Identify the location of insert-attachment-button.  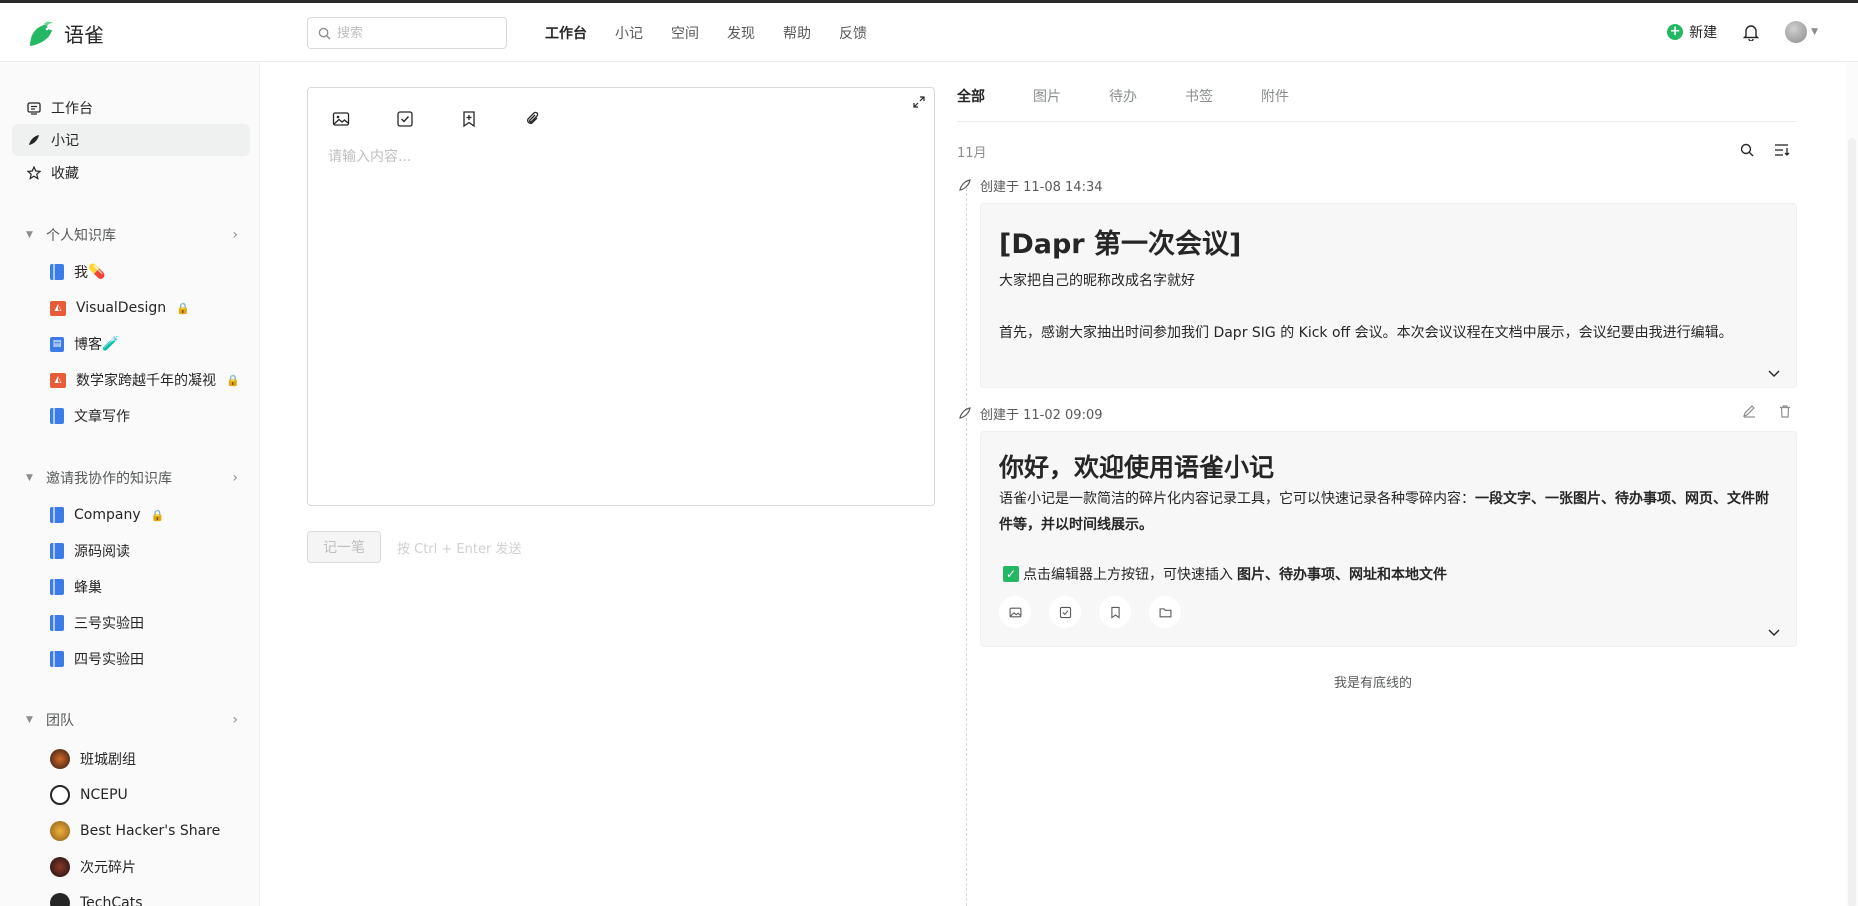
(533, 119).